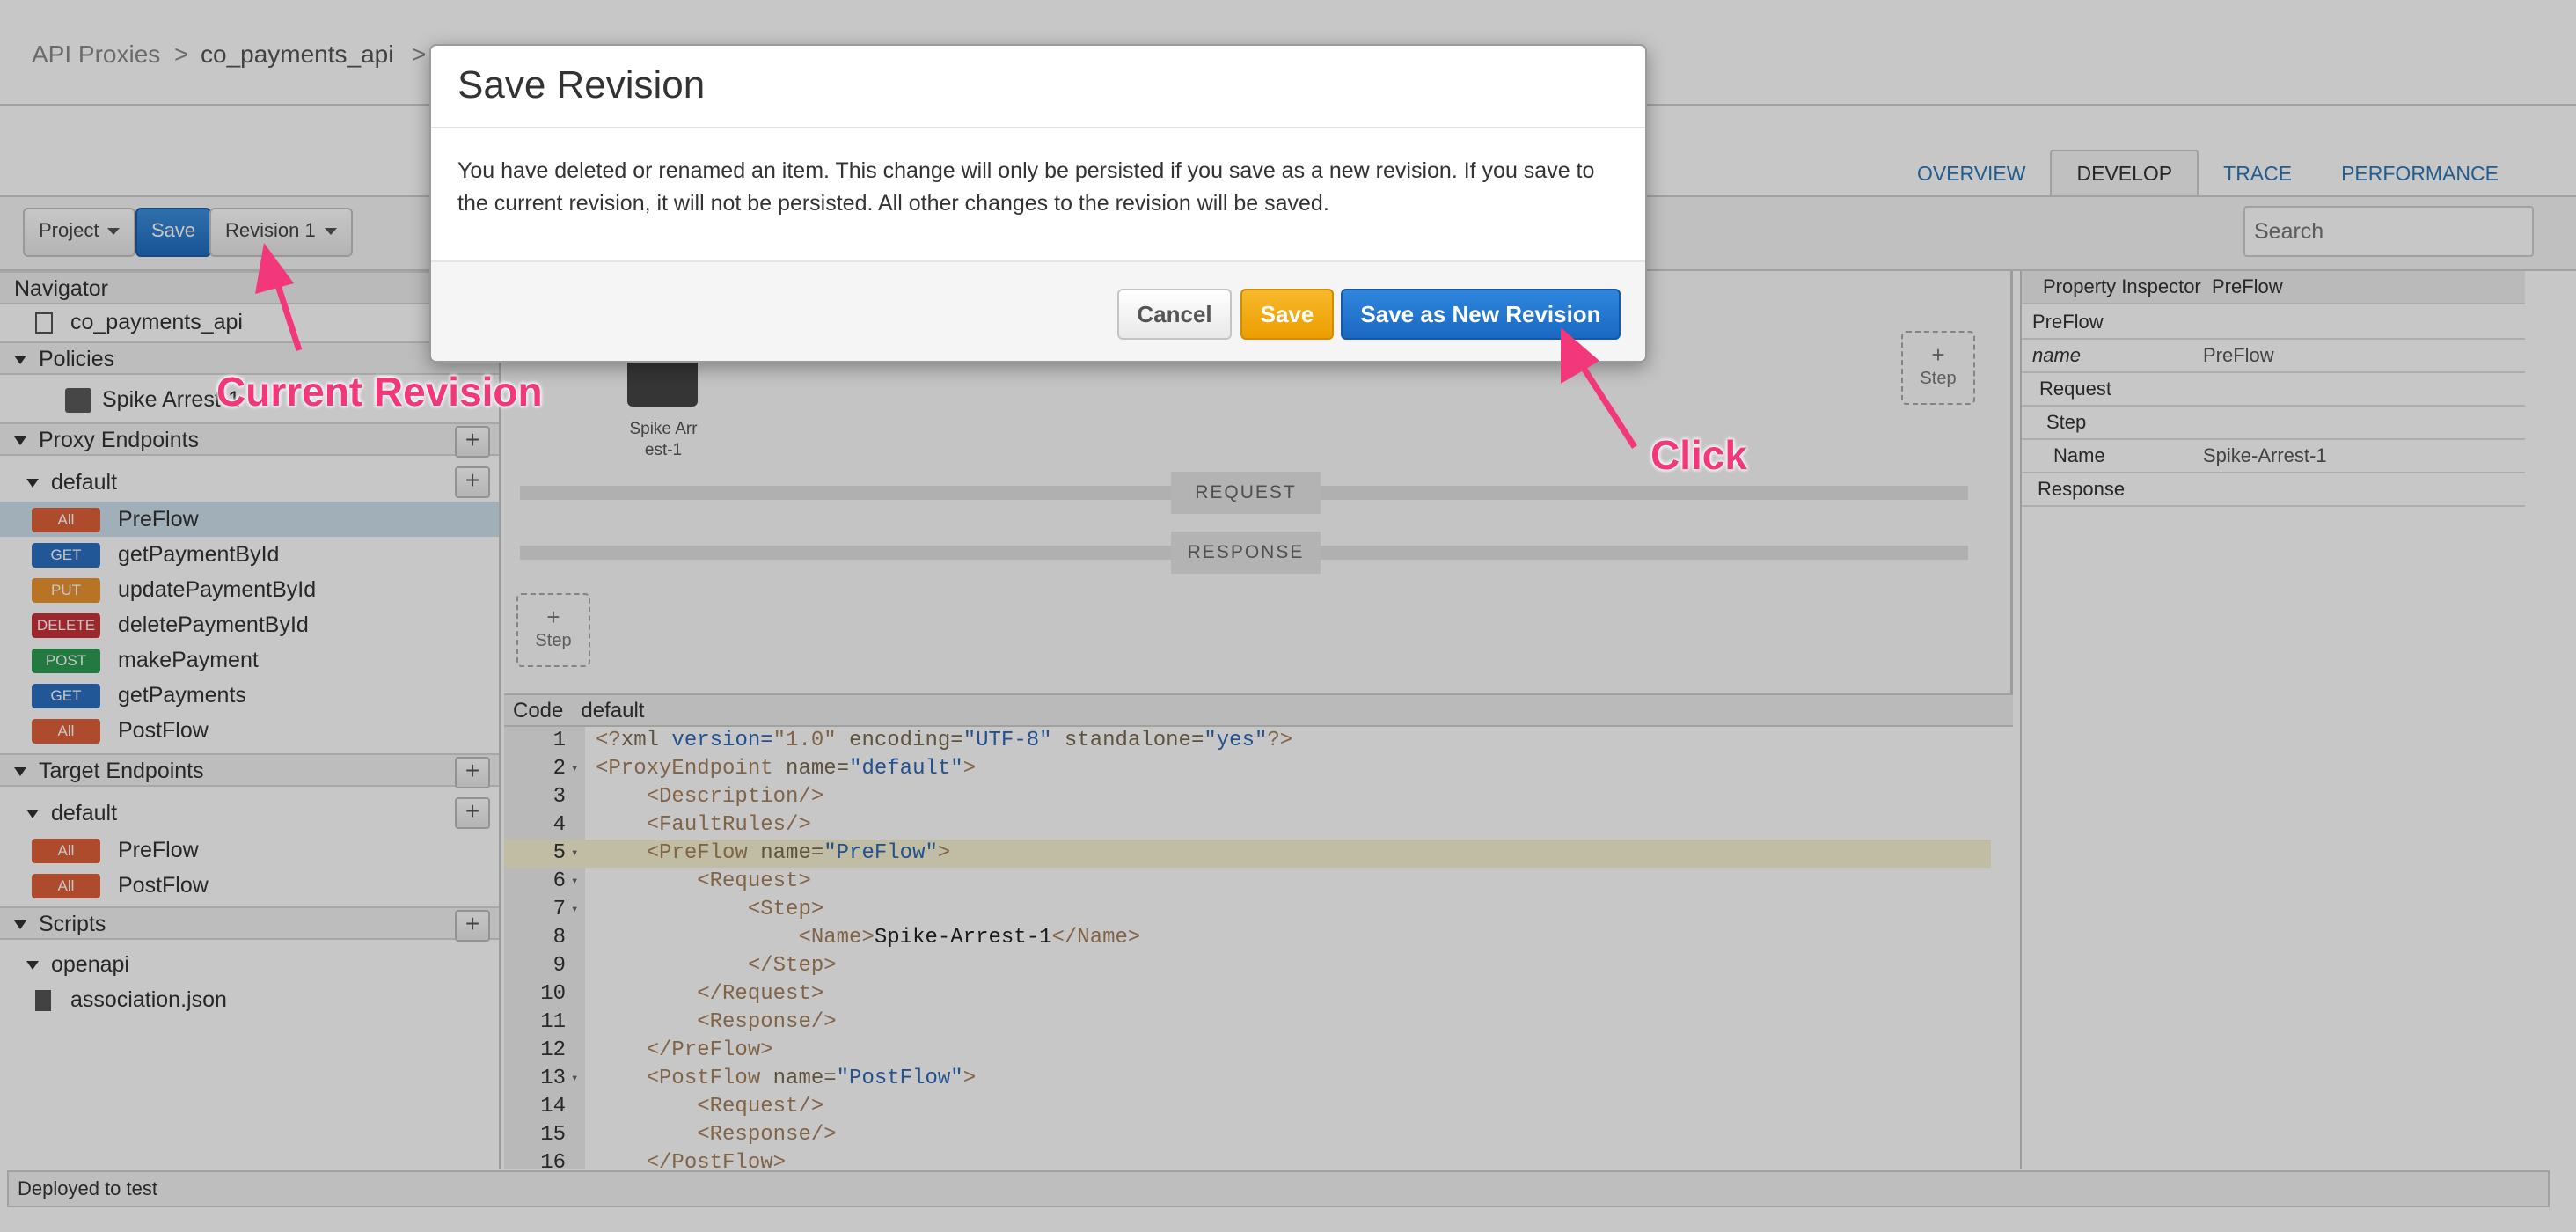  I want to click on dialog-title: Save Revision, so click(581, 85).